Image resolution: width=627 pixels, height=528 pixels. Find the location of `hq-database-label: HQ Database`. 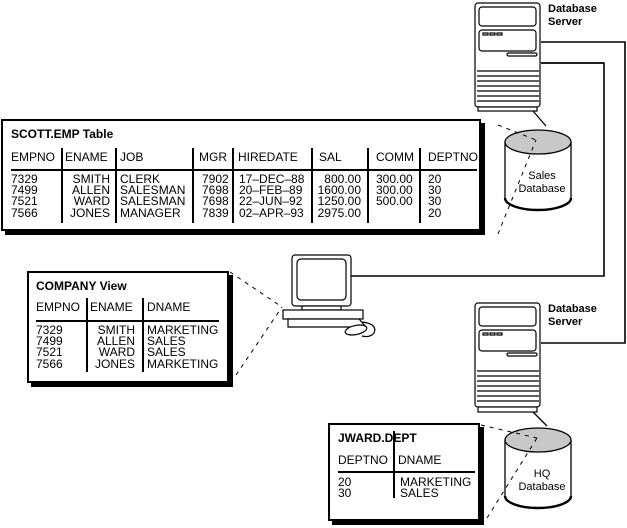

hq-database-label: HQ Database is located at coordinates (542, 481).